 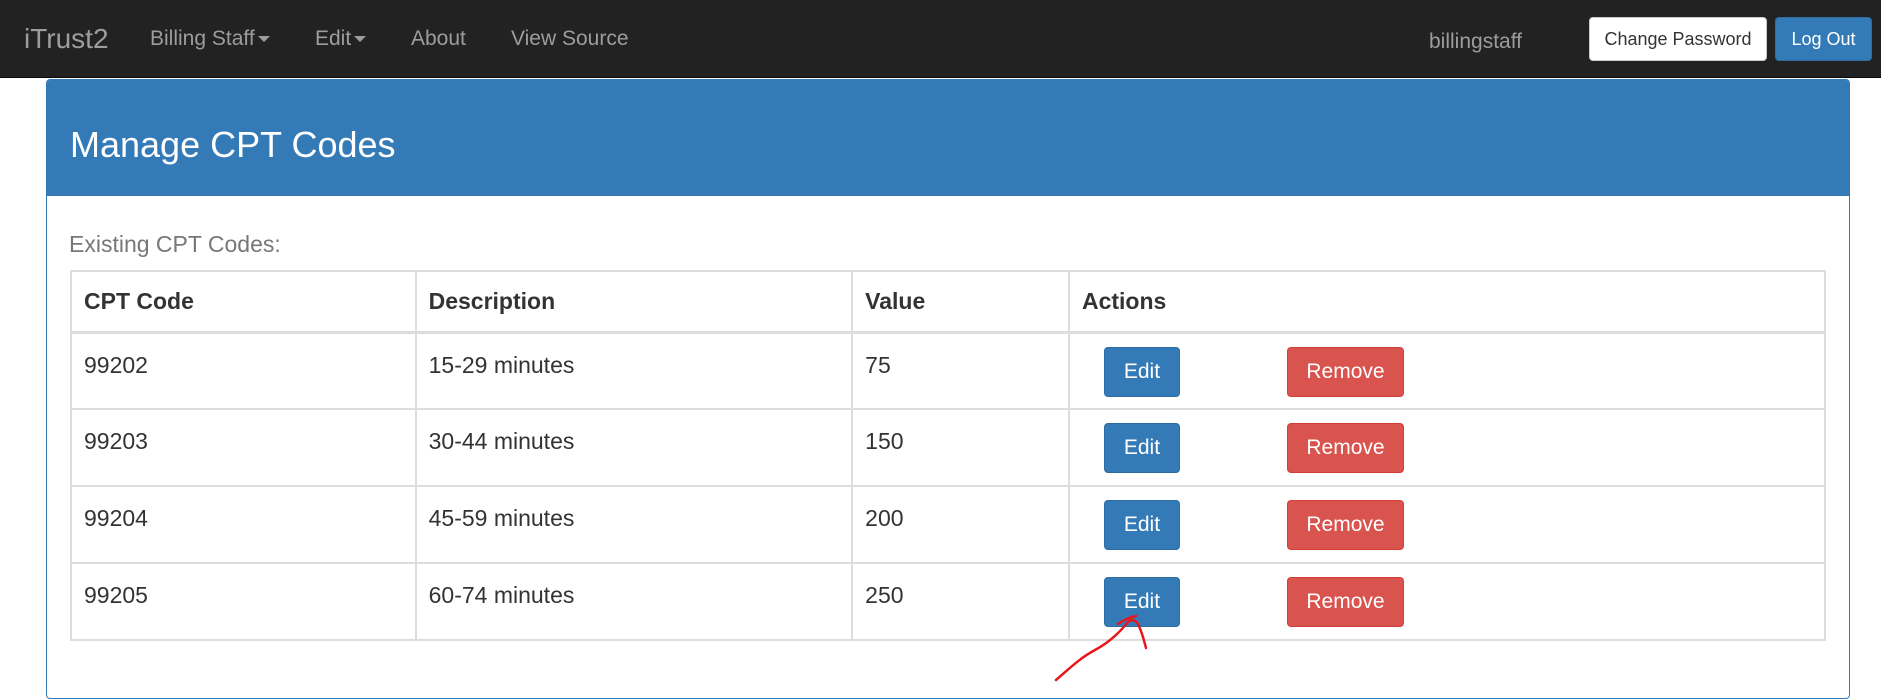 I want to click on table-row: 99202 15-29 minutes 75 Edit Remove, so click(x=948, y=370).